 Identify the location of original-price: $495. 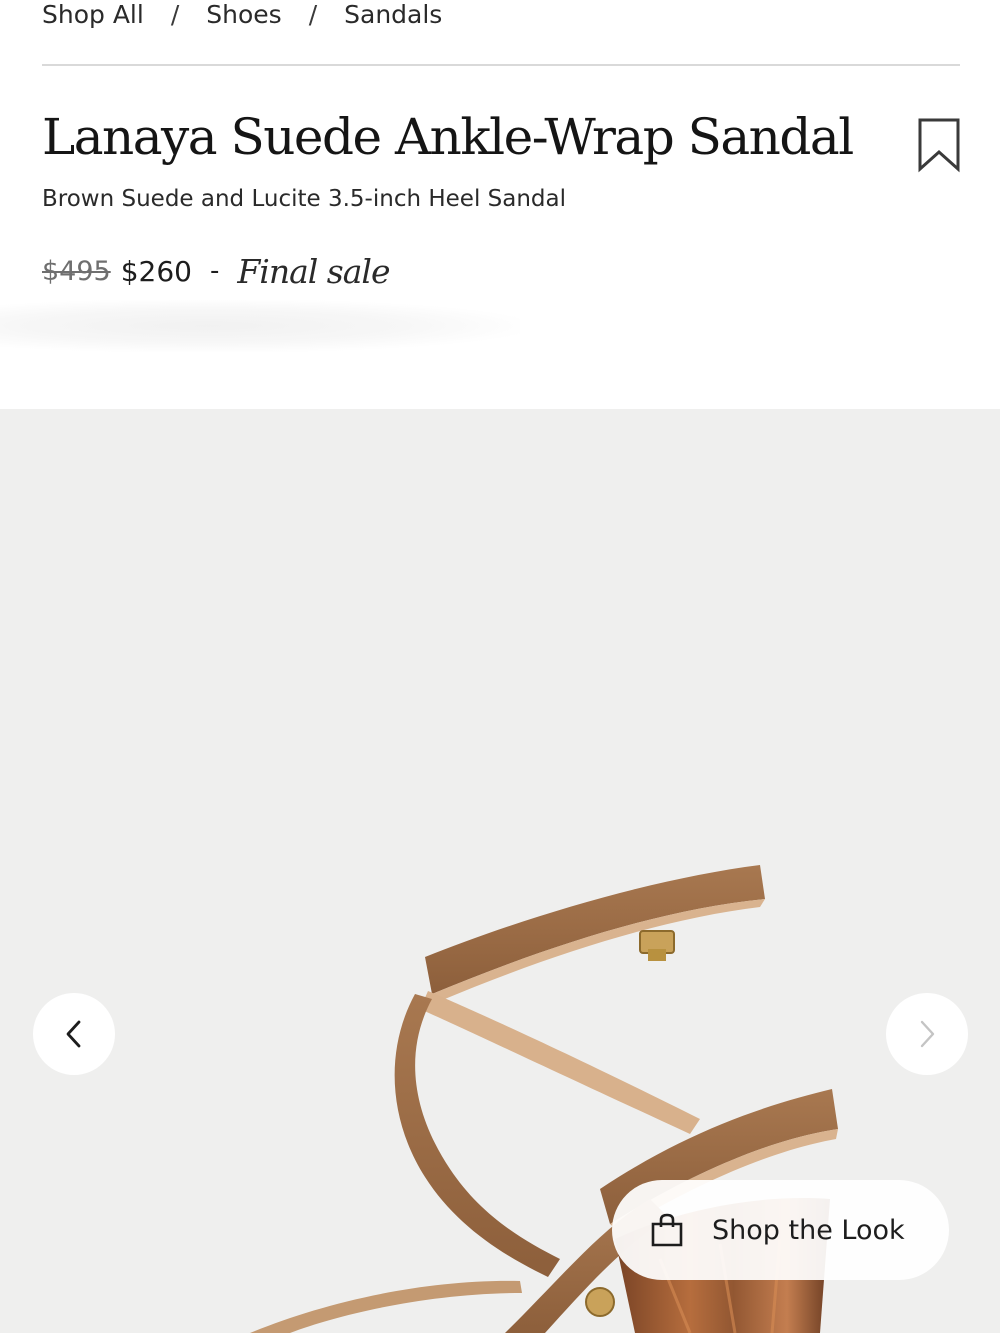
(76, 271).